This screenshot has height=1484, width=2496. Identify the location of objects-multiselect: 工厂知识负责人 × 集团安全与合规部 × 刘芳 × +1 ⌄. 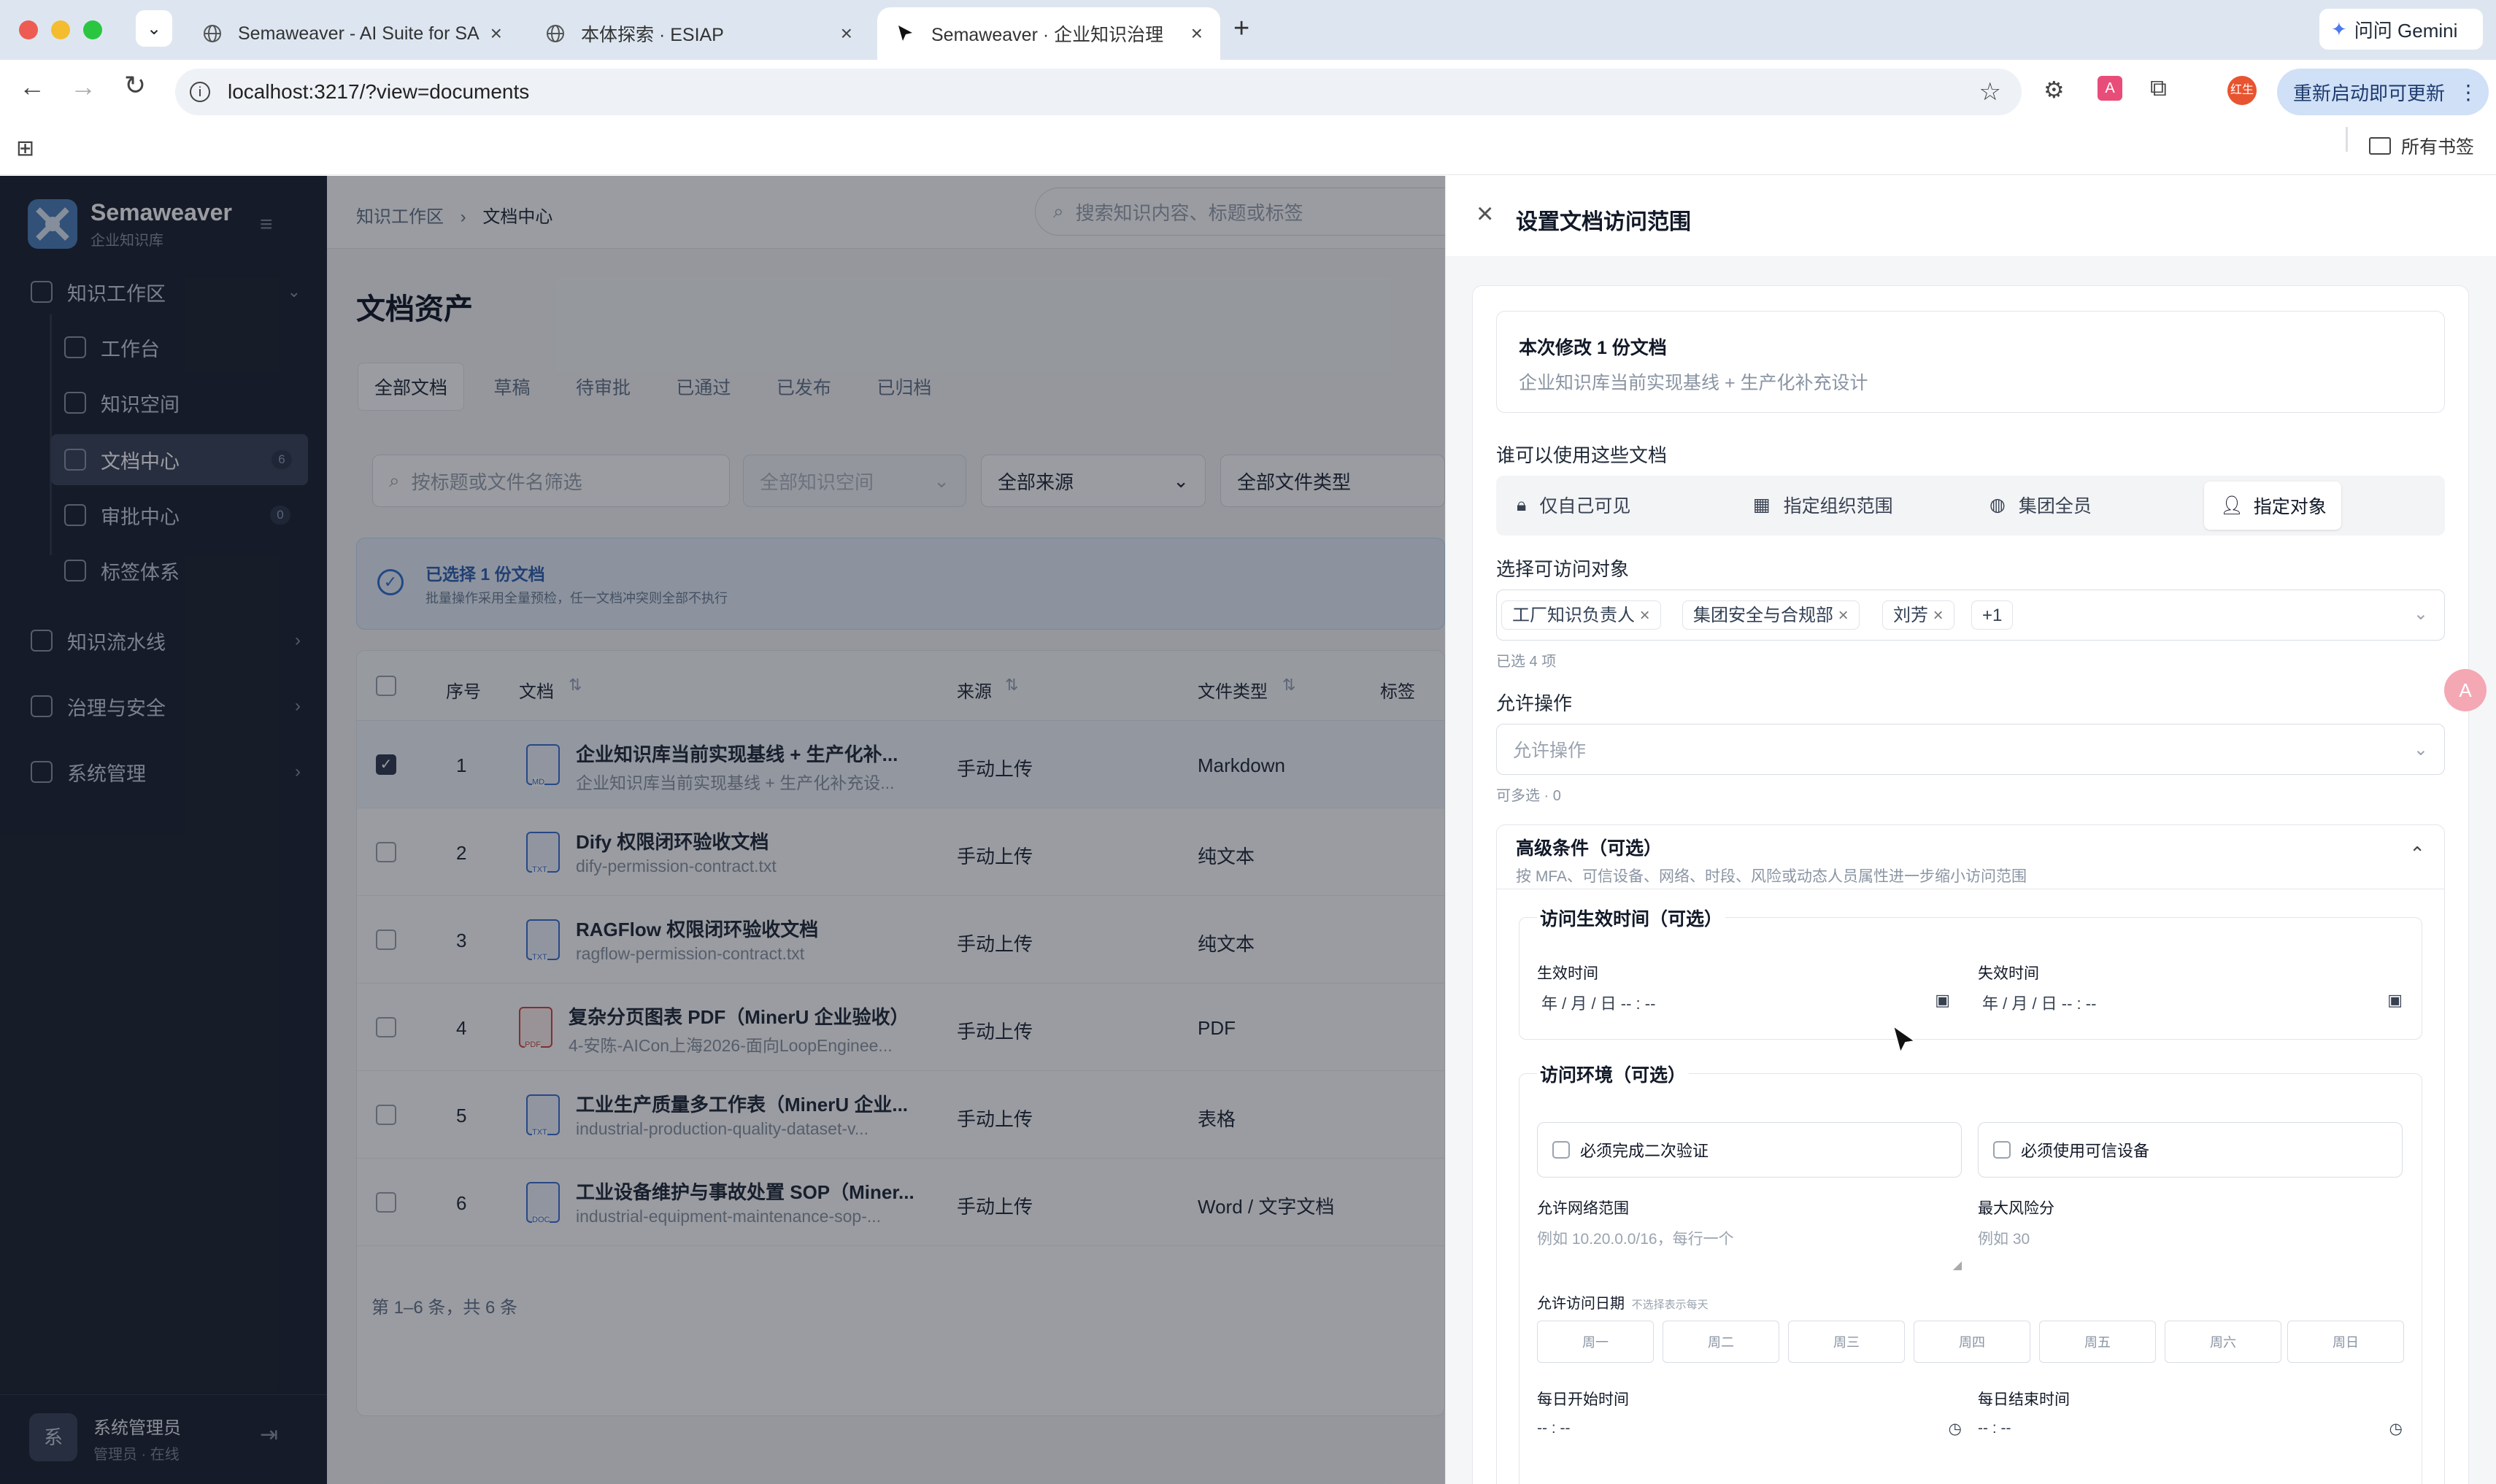
(1971, 615).